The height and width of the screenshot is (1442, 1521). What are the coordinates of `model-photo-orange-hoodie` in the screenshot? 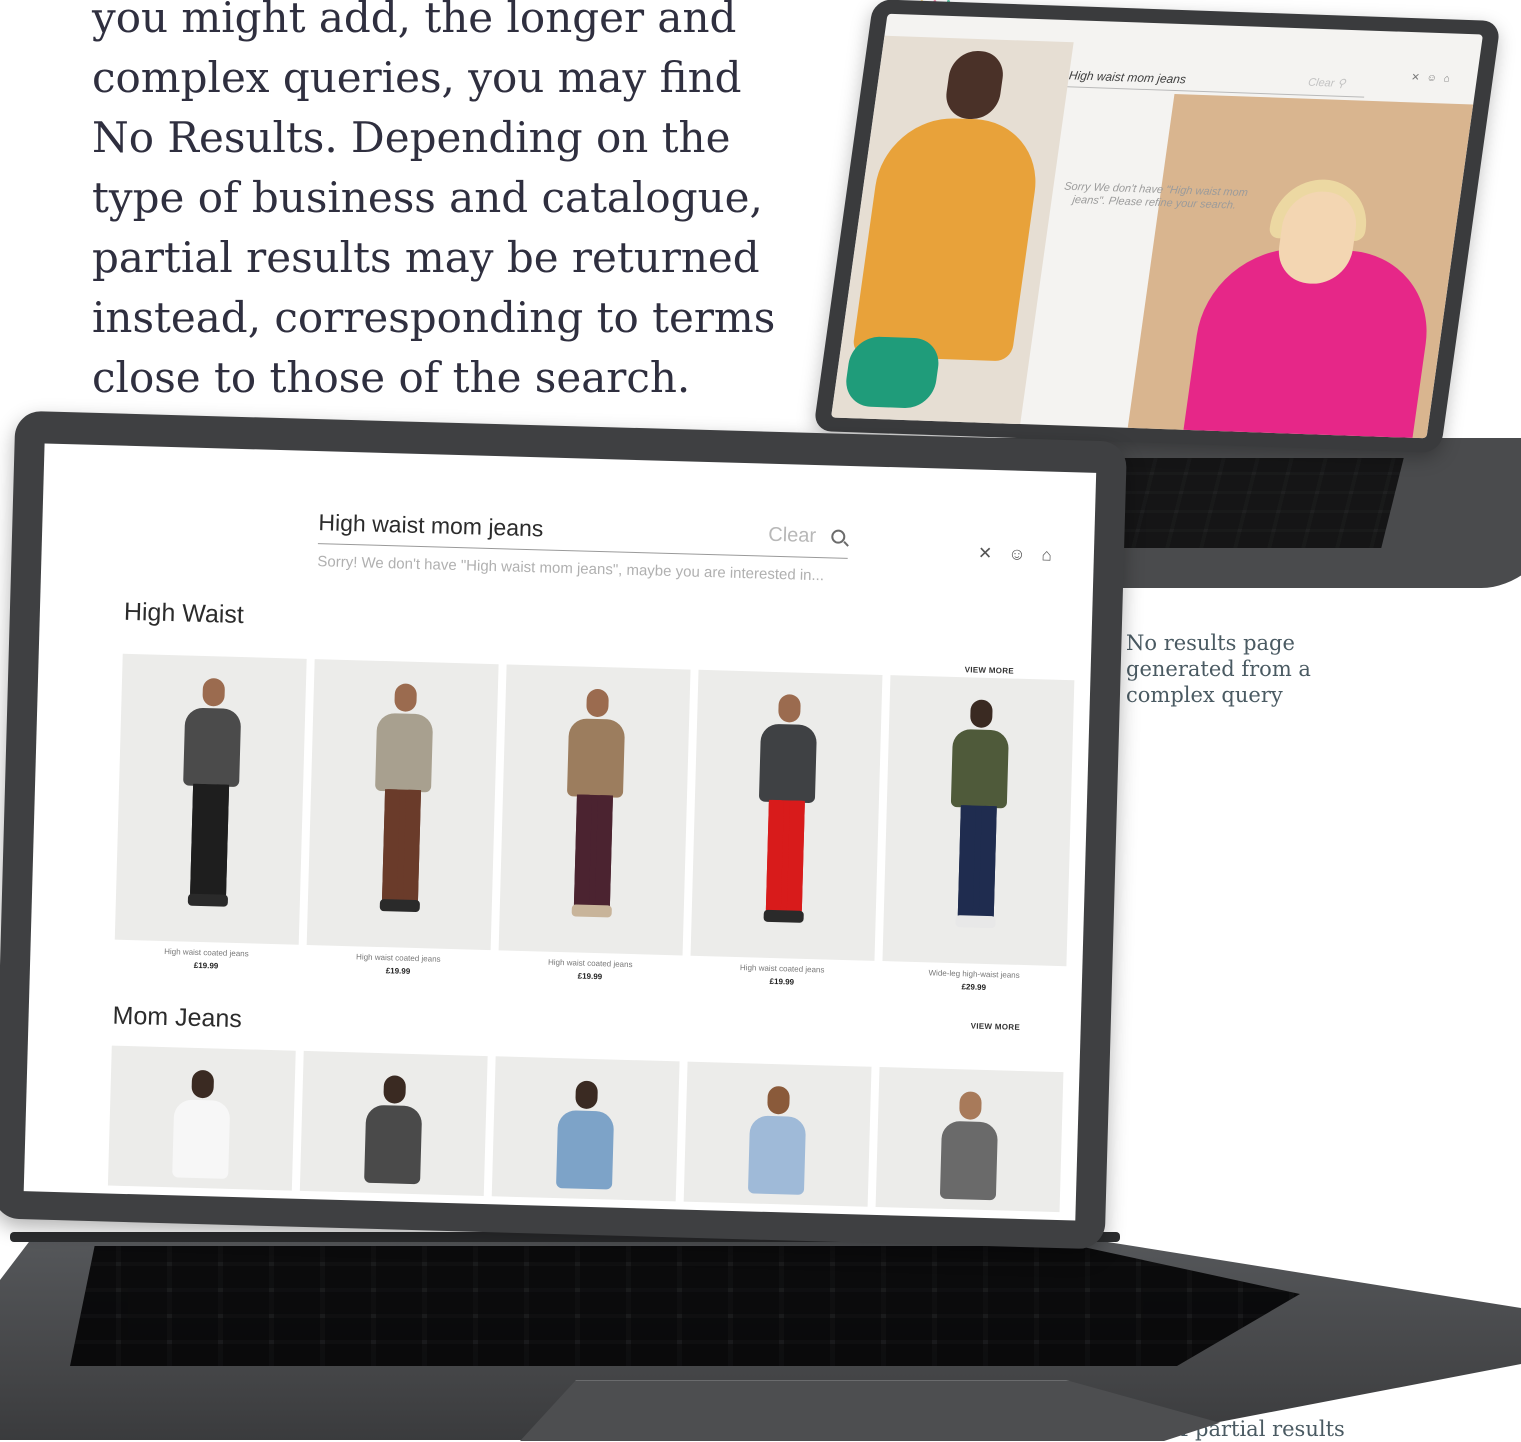 It's located at (952, 236).